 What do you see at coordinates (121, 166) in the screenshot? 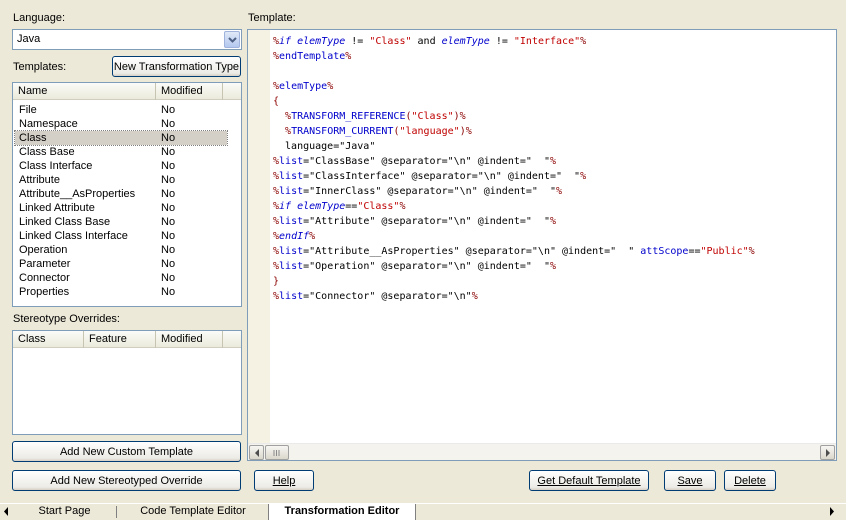
I see `table-row: Class Interface No` at bounding box center [121, 166].